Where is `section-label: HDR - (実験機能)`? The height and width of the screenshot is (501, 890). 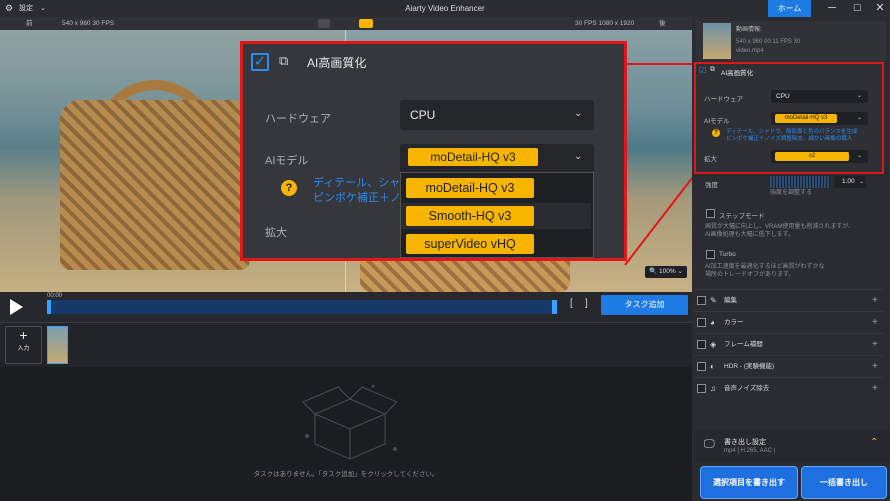 section-label: HDR - (実験機能) is located at coordinates (749, 366).